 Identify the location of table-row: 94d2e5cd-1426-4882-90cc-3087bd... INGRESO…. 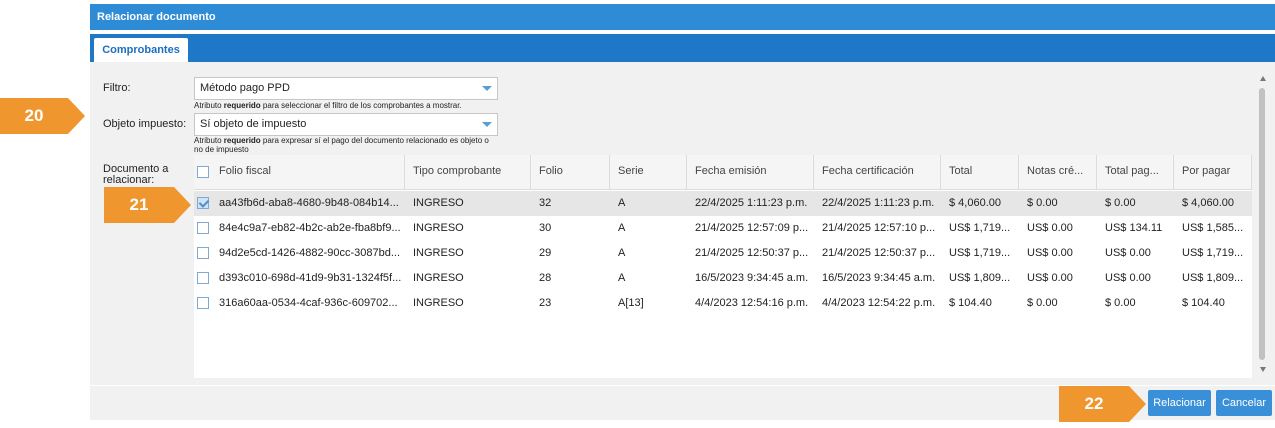
(723, 253).